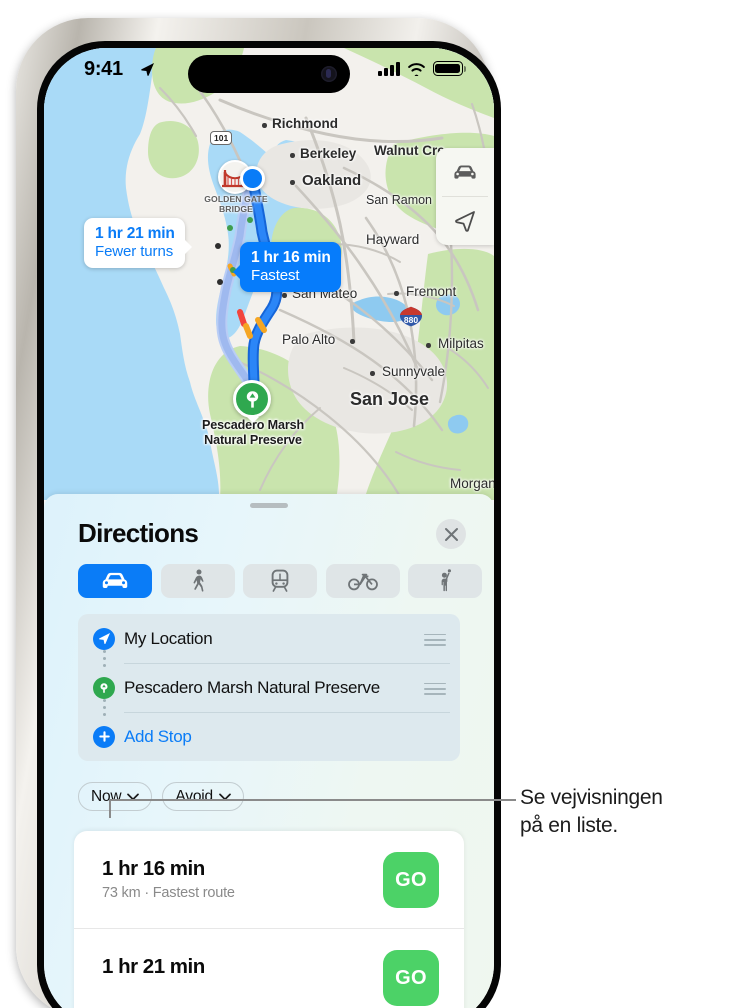 This screenshot has height=1008, width=734. I want to click on shield-880-text: 880, so click(411, 320).